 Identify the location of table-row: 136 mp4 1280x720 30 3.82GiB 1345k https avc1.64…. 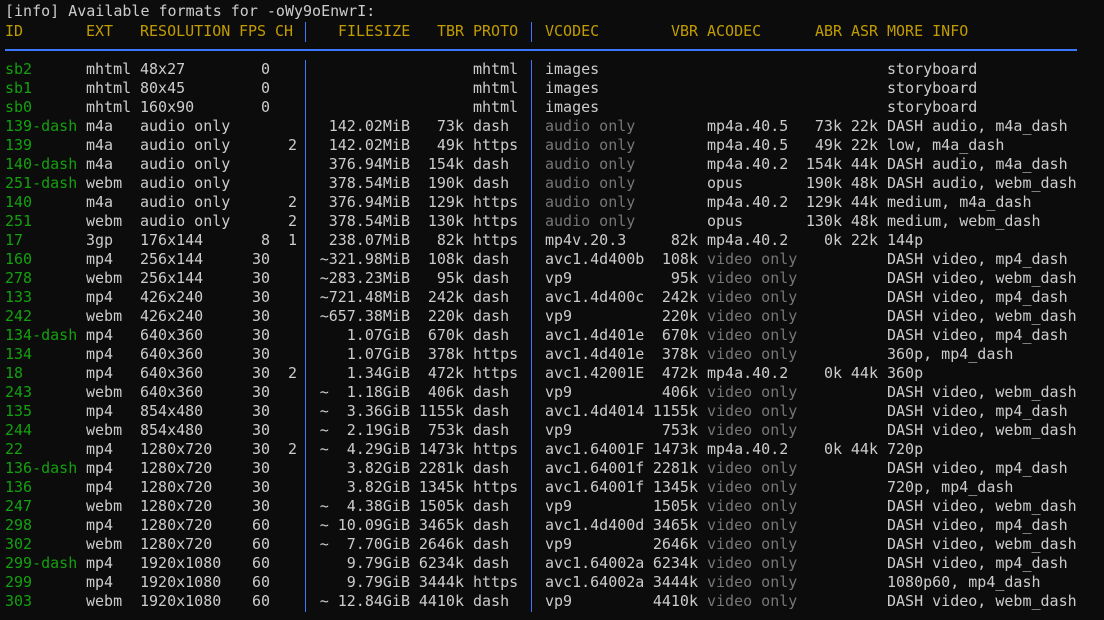
(550, 487).